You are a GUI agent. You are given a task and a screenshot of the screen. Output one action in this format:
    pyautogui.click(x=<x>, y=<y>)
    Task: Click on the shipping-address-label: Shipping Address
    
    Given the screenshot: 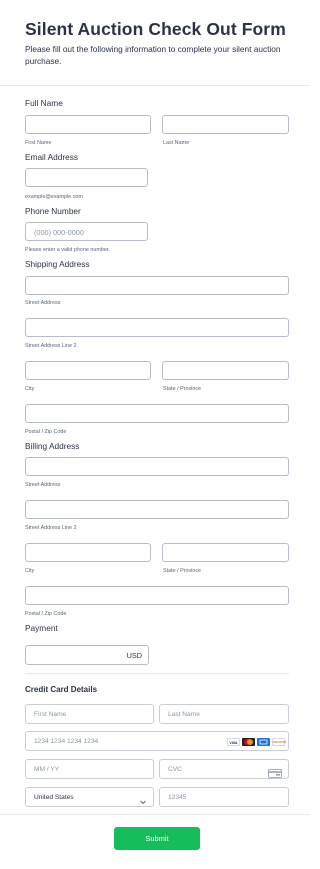 What is the action you would take?
    pyautogui.click(x=57, y=264)
    